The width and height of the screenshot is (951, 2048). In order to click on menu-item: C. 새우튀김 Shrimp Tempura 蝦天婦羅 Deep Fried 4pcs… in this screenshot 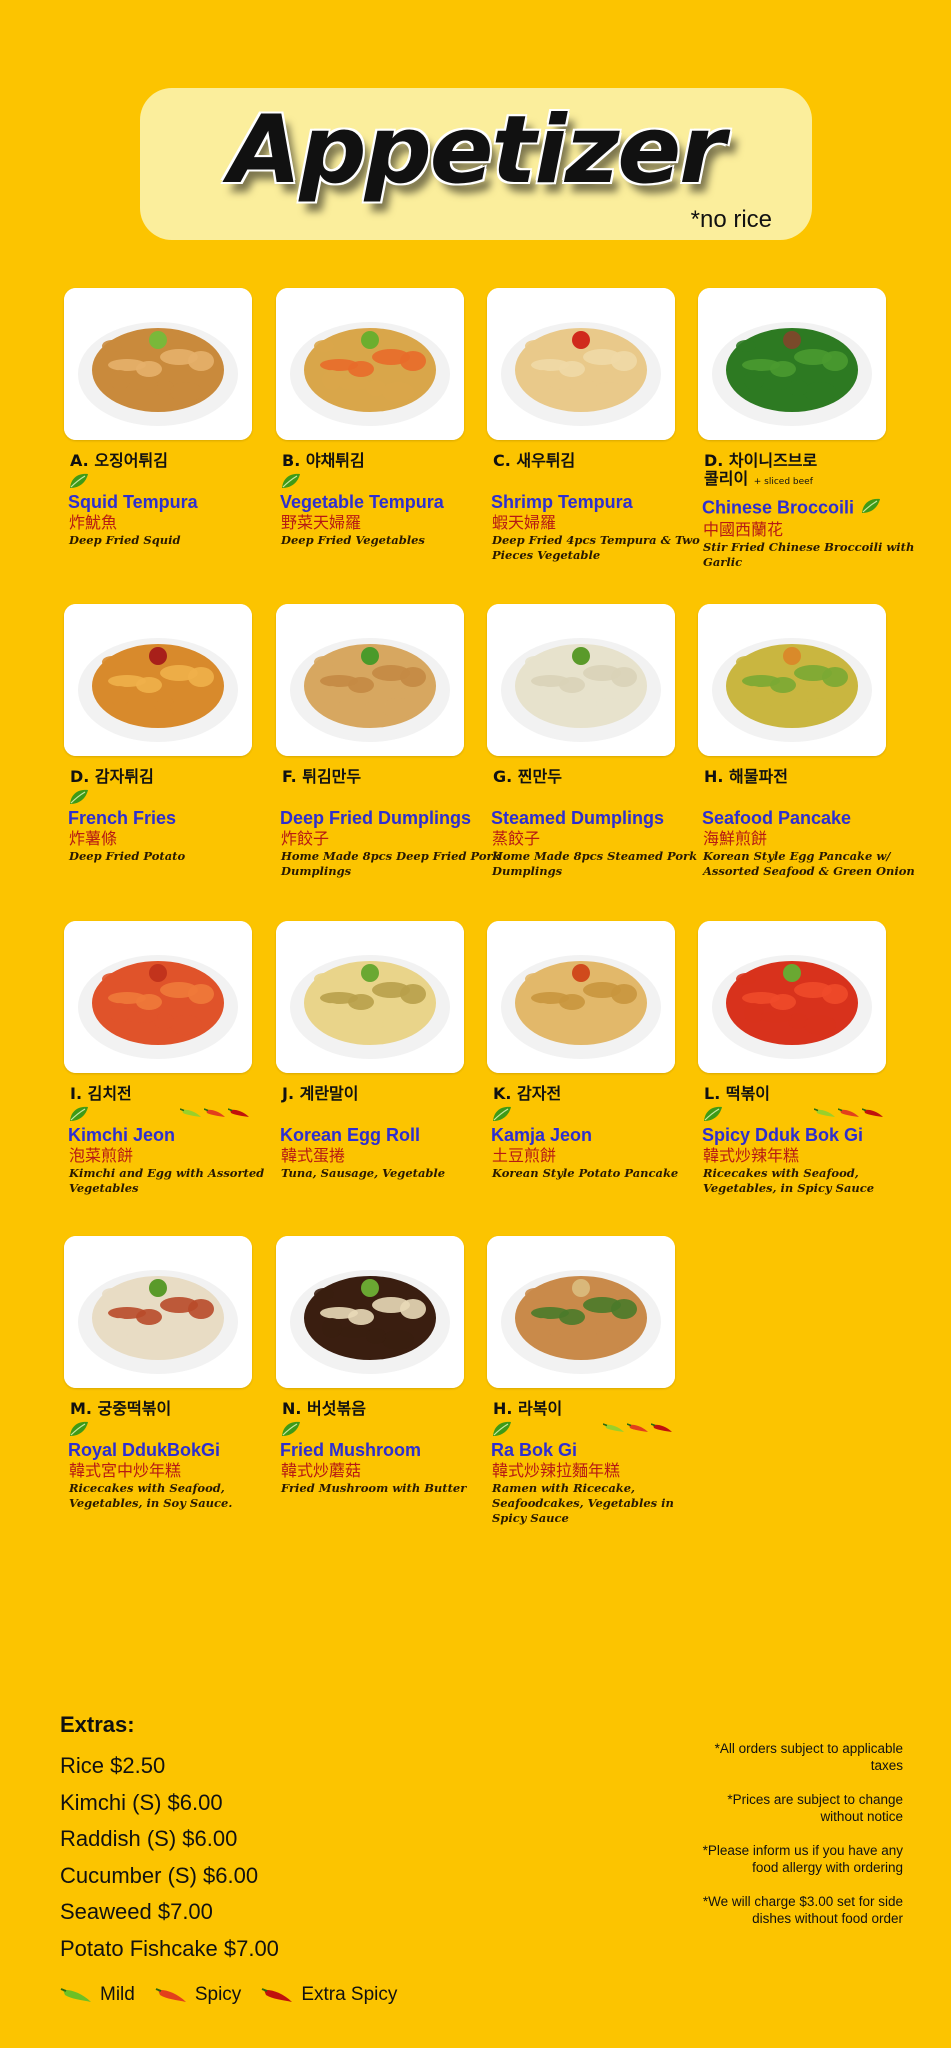, I will do `click(593, 425)`.